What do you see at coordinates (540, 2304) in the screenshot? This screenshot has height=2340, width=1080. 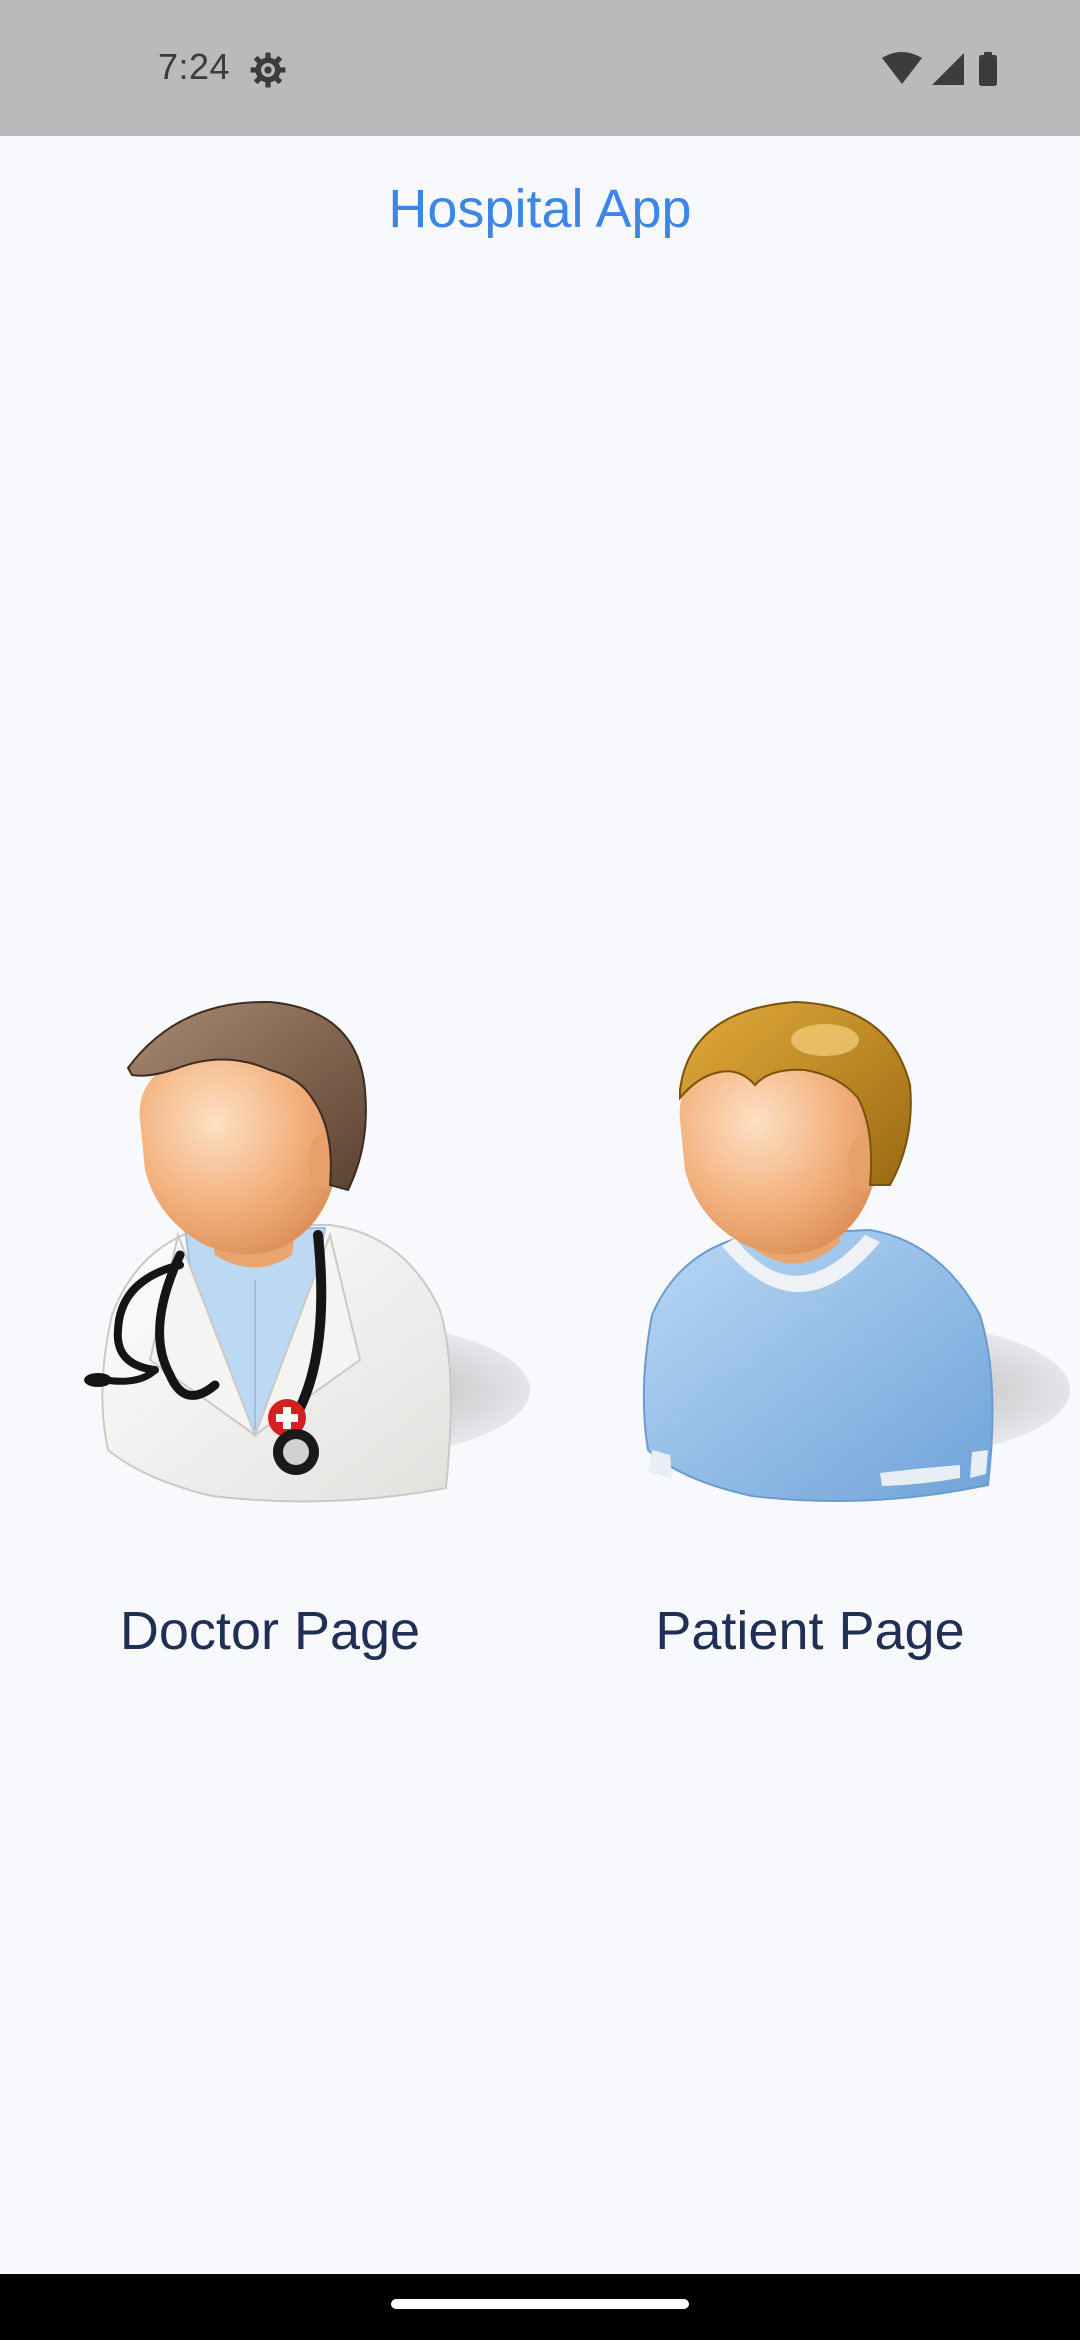 I see `home-indicator` at bounding box center [540, 2304].